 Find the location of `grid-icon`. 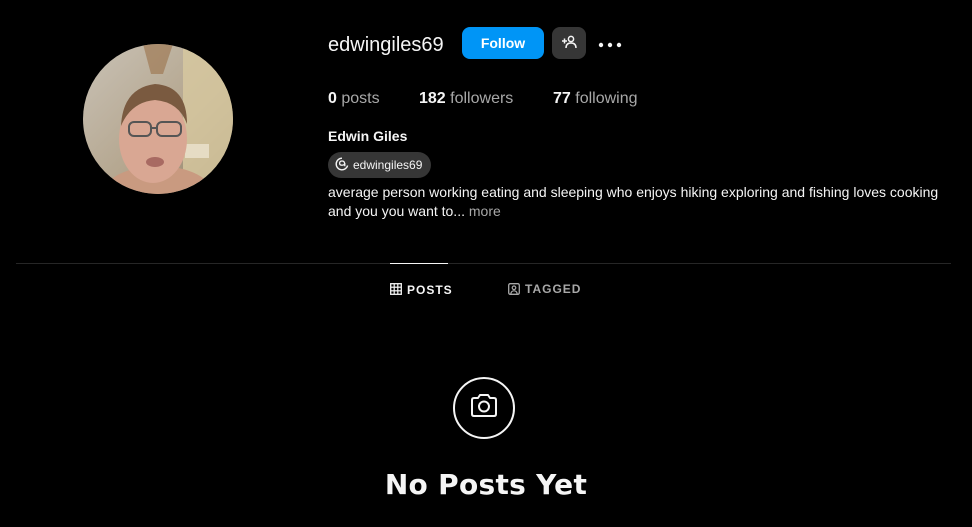

grid-icon is located at coordinates (396, 290).